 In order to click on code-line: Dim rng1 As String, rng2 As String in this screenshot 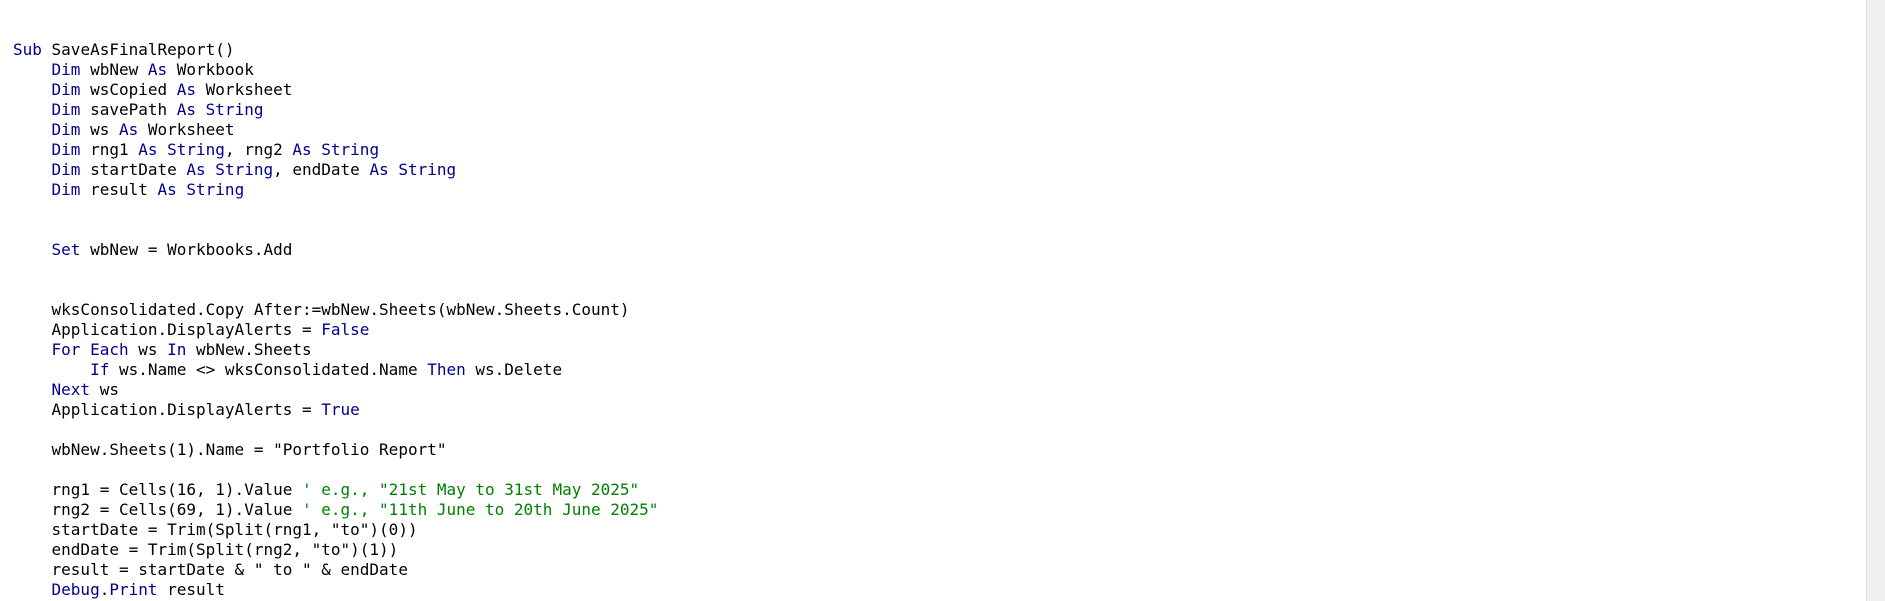, I will do `click(335, 150)`.